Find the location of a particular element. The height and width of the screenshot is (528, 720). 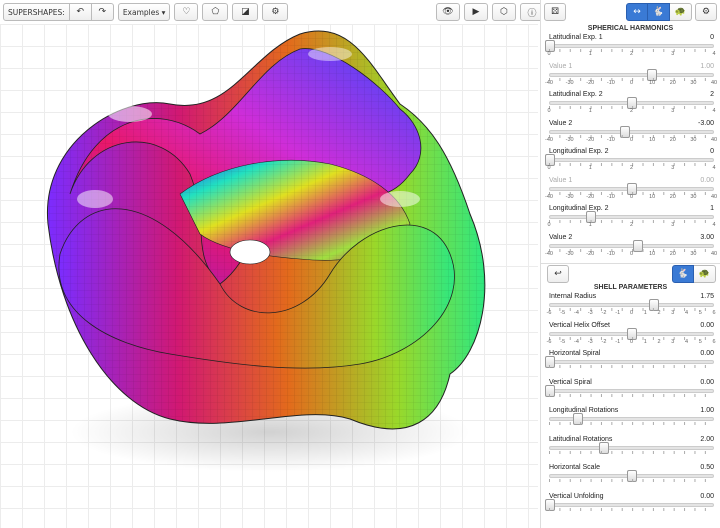

param-row: Horizontal Spiral 0.00 is located at coordinates (631, 353).